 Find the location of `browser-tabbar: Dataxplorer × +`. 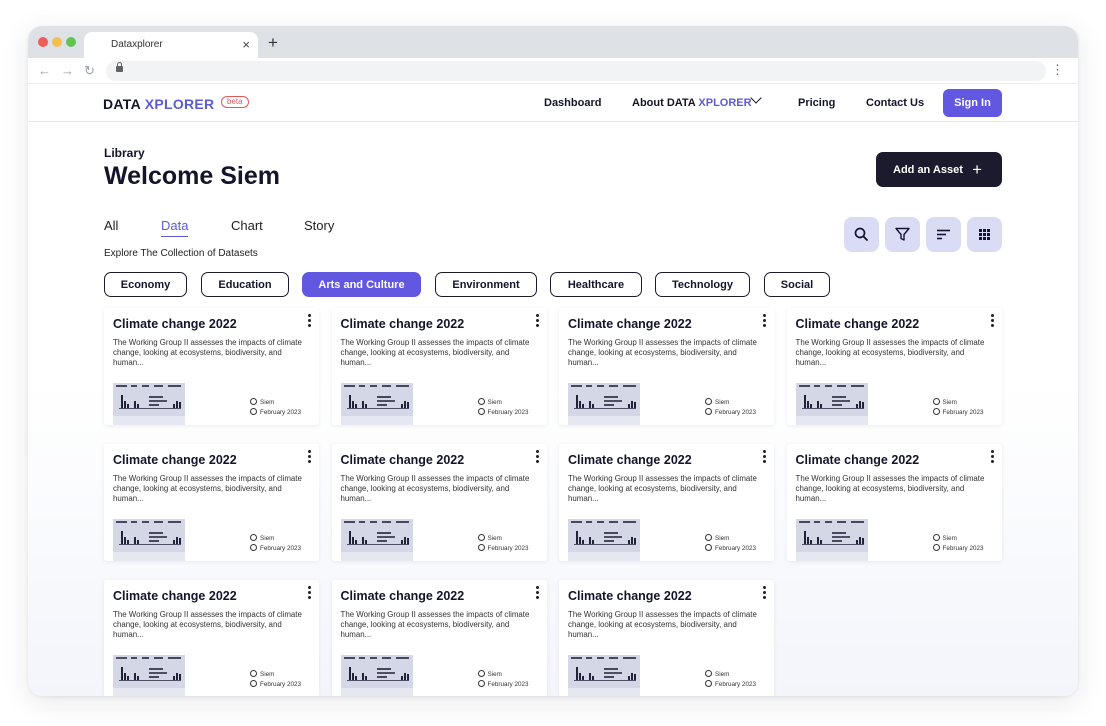

browser-tabbar: Dataxplorer × + is located at coordinates (553, 42).